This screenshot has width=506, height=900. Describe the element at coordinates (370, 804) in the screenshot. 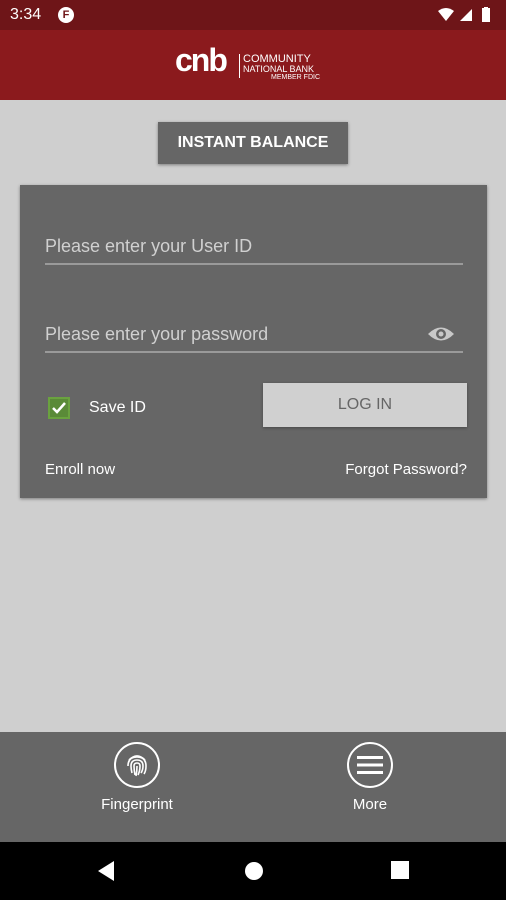

I see `more-label: More` at that location.